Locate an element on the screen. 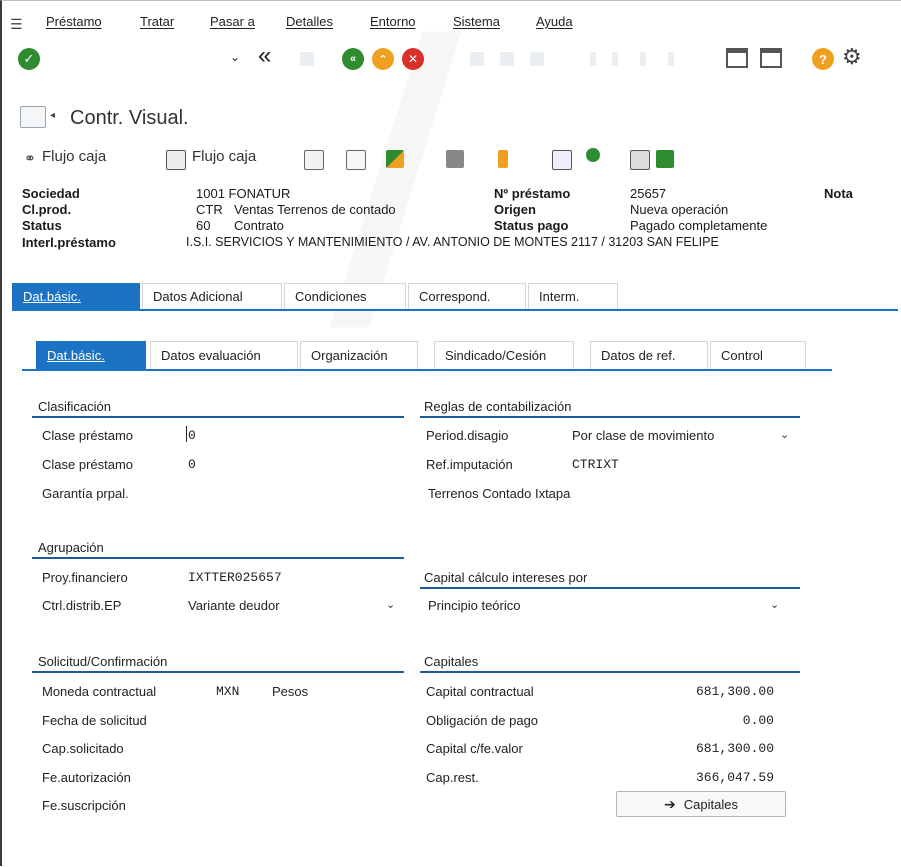 Image resolution: width=901 pixels, height=867 pixels. sociedad-value: 1001 FONATUR is located at coordinates (243, 193).